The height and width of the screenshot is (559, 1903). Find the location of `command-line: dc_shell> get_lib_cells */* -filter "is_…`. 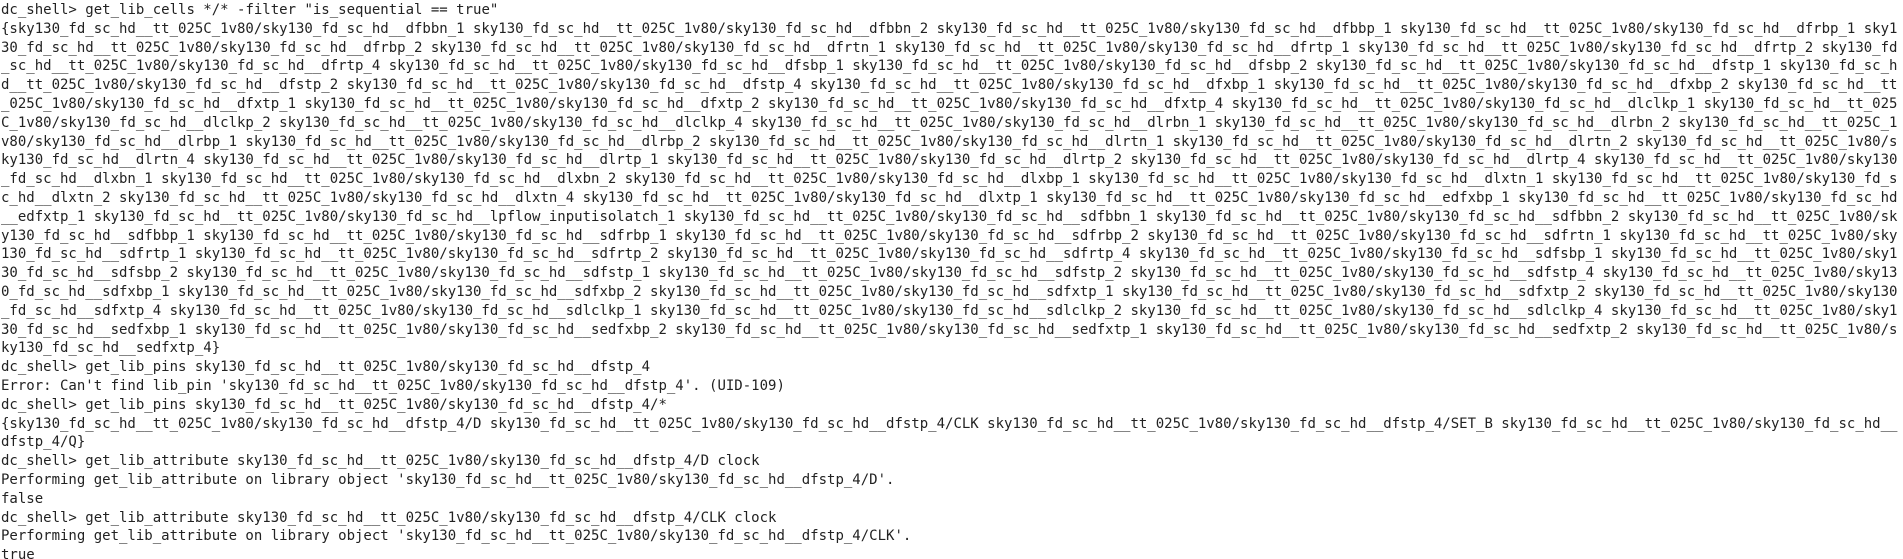

command-line: dc_shell> get_lib_cells */* -filter "is_… is located at coordinates (952, 10).